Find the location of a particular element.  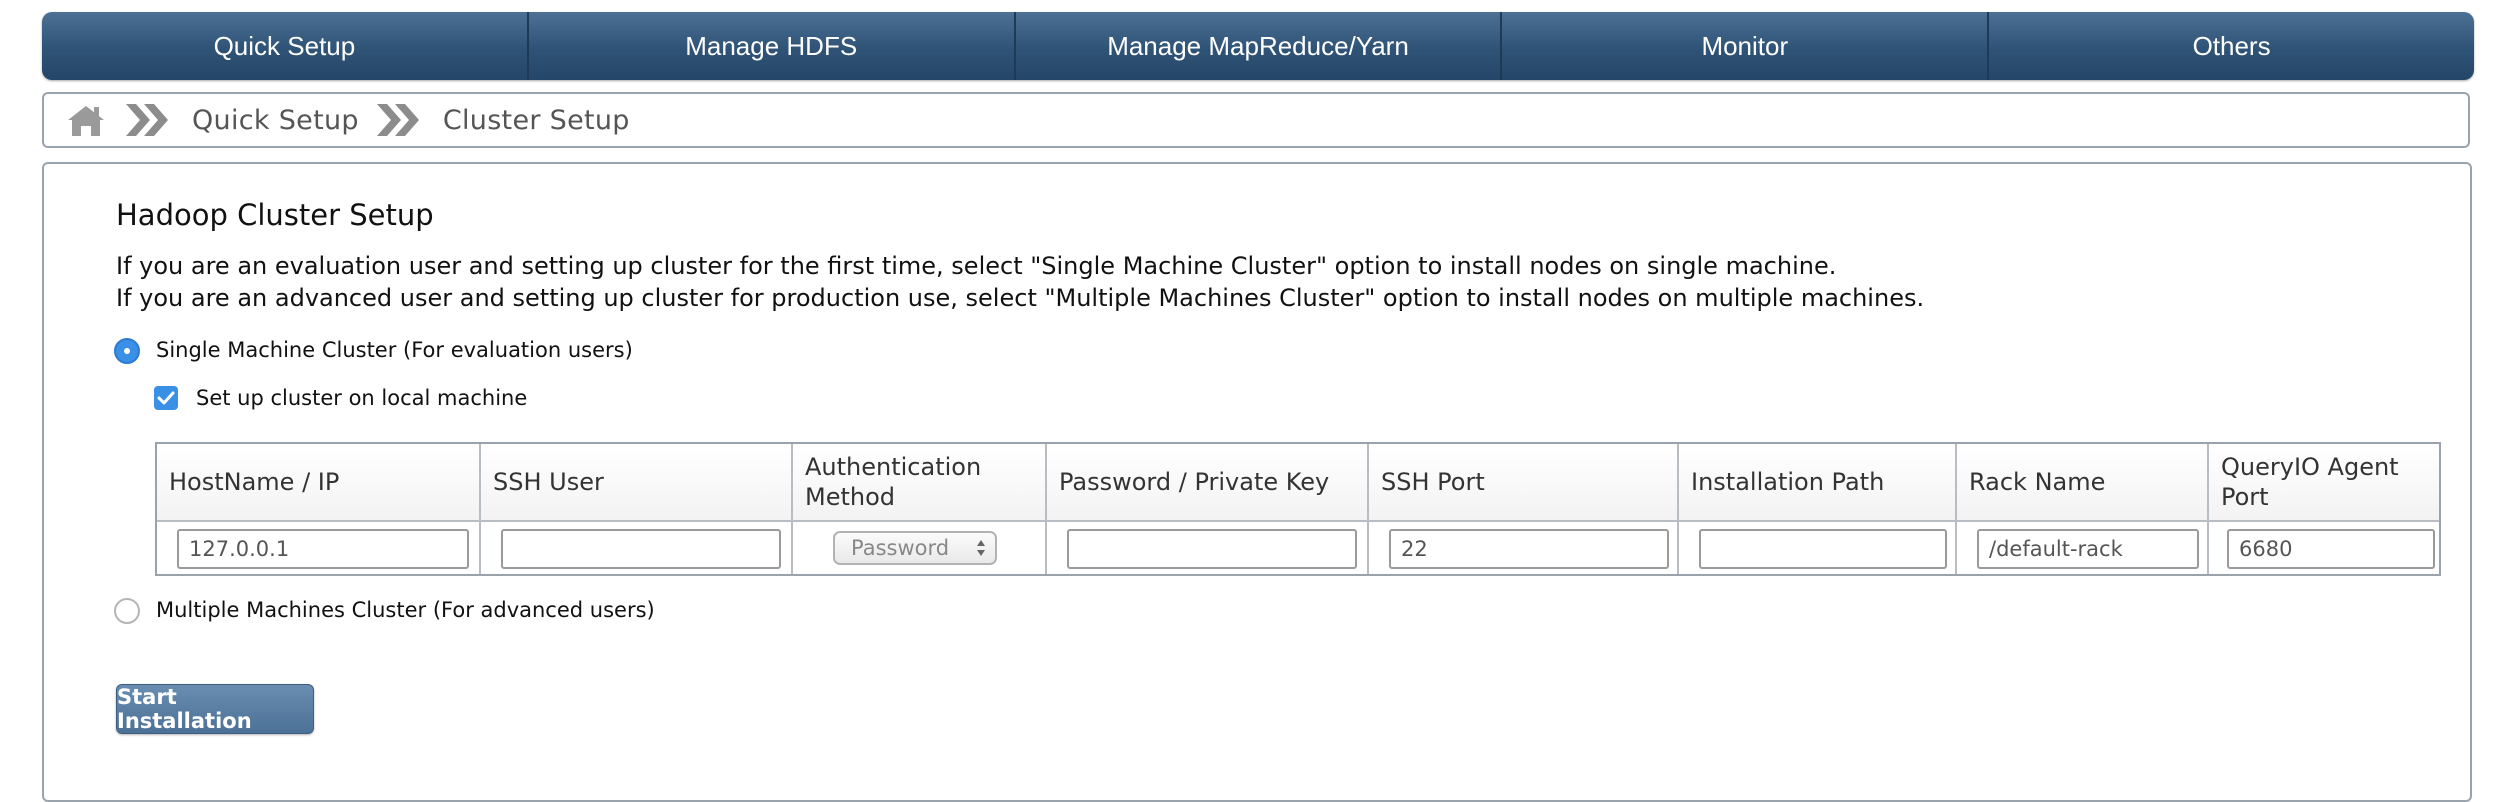

cell-ssh-user is located at coordinates (635, 548).